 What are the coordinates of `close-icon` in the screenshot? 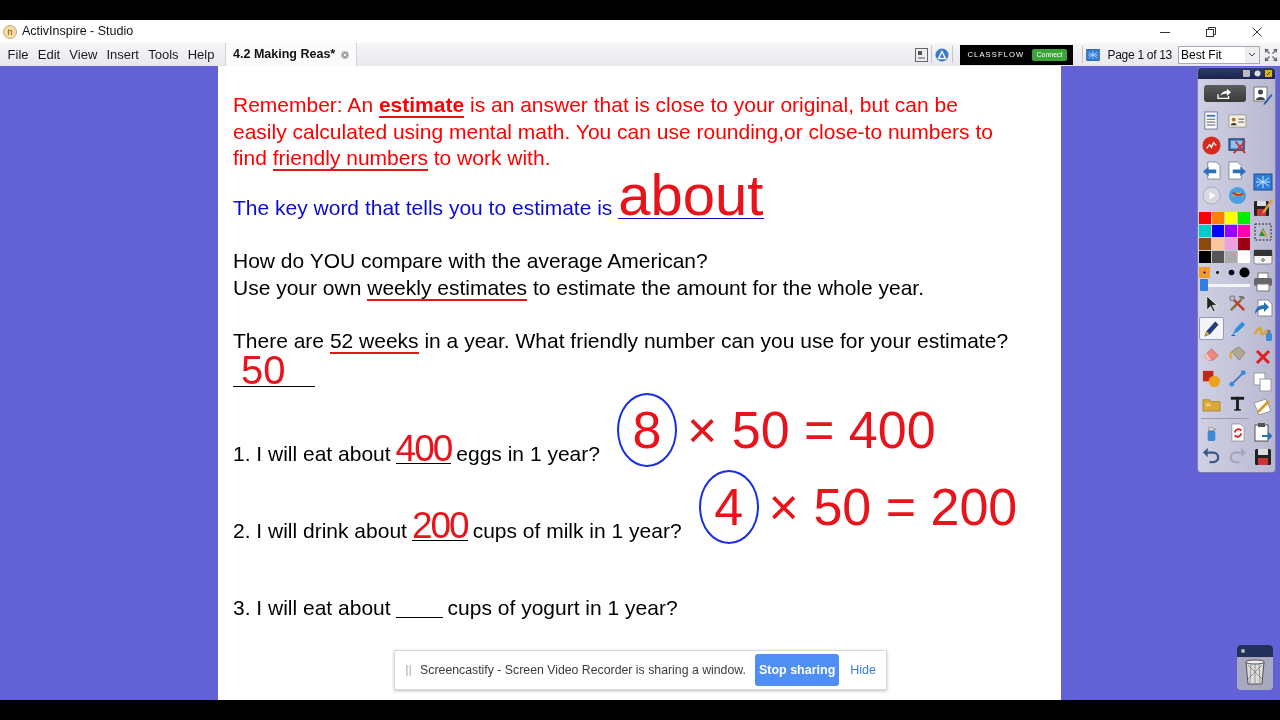 It's located at (1257, 31).